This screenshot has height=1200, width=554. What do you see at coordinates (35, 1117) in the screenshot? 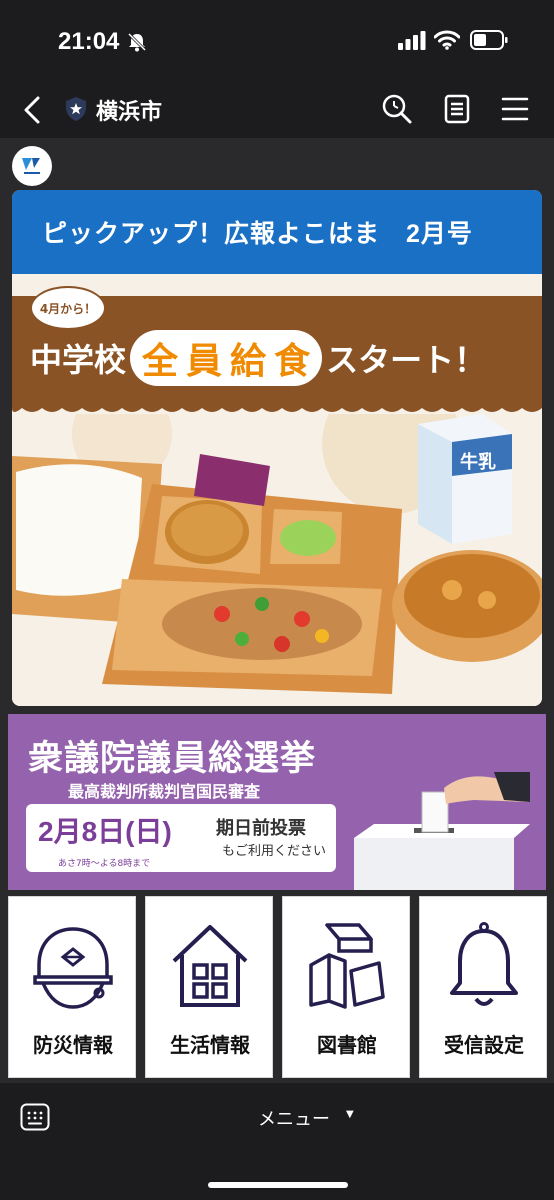
I see `keyboard-icon` at bounding box center [35, 1117].